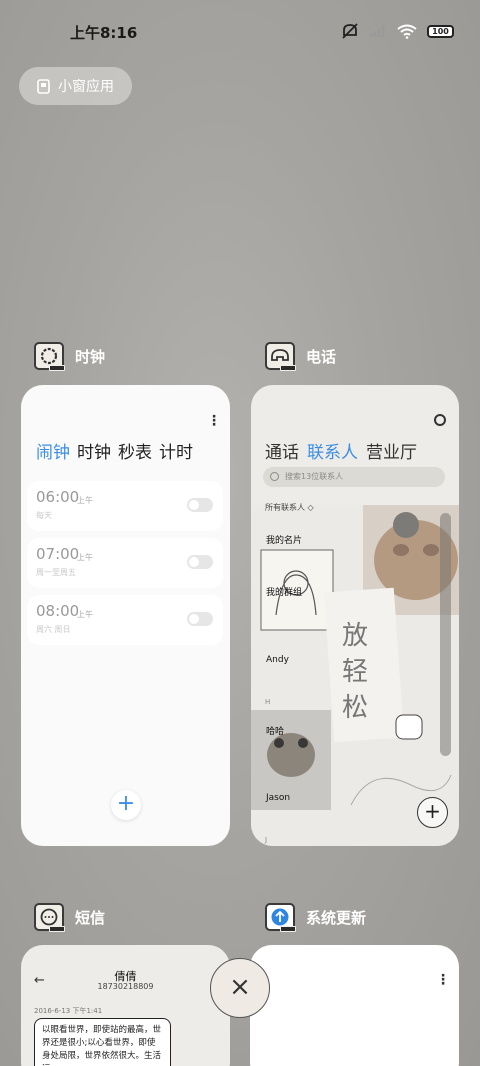 The height and width of the screenshot is (1066, 480). Describe the element at coordinates (282, 450) in the screenshot. I see `tab-calls: 通话` at that location.